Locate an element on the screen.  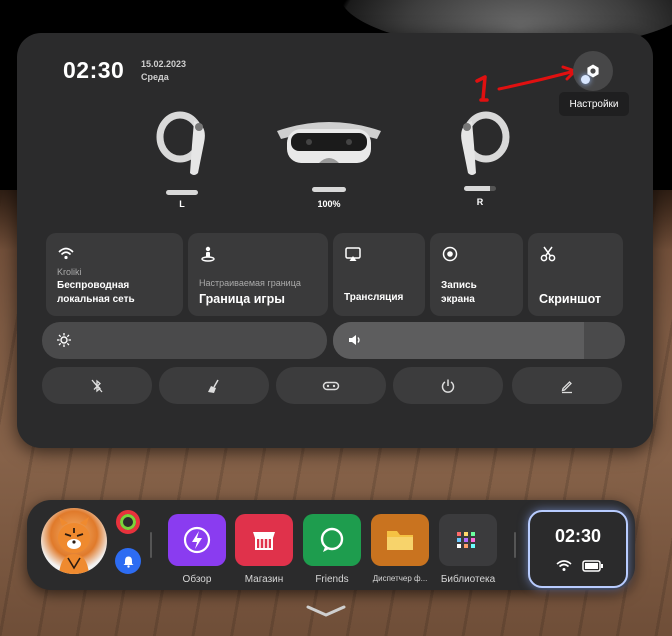
tile-record: Запись экрана is located at coordinates (476, 274).